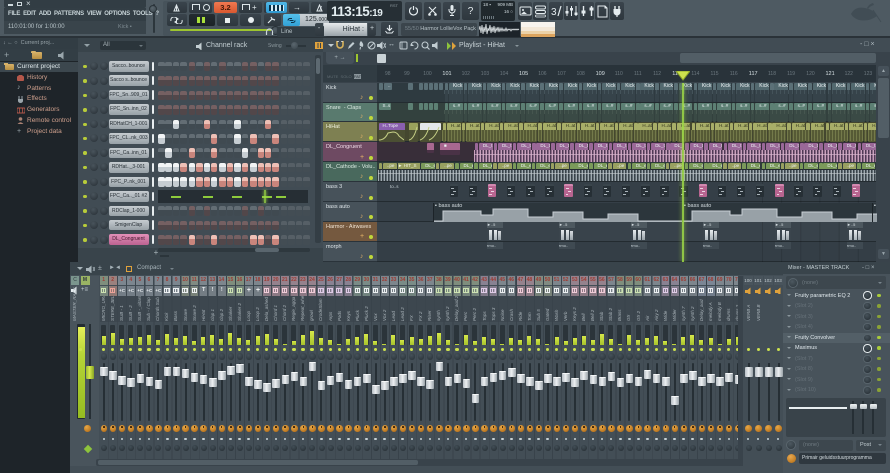 The height and width of the screenshot is (473, 890). Describe the element at coordinates (554, 12) in the screenshot. I see `svg-text: 3` at that location.